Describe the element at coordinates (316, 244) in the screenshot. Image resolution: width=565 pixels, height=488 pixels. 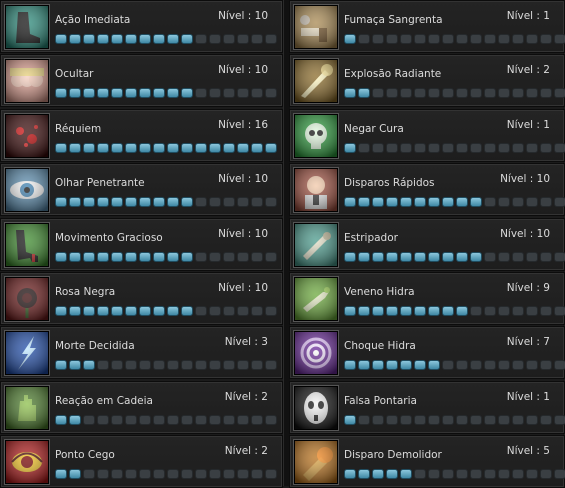
I see `blunderbuss-icon` at that location.